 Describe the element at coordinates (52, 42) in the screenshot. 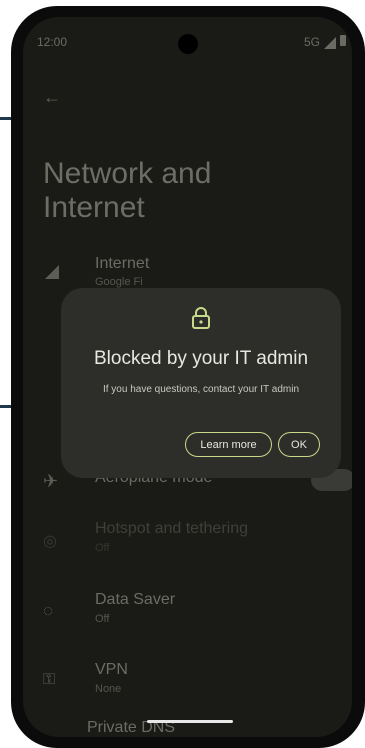

I see `status-time: 12:00` at that location.